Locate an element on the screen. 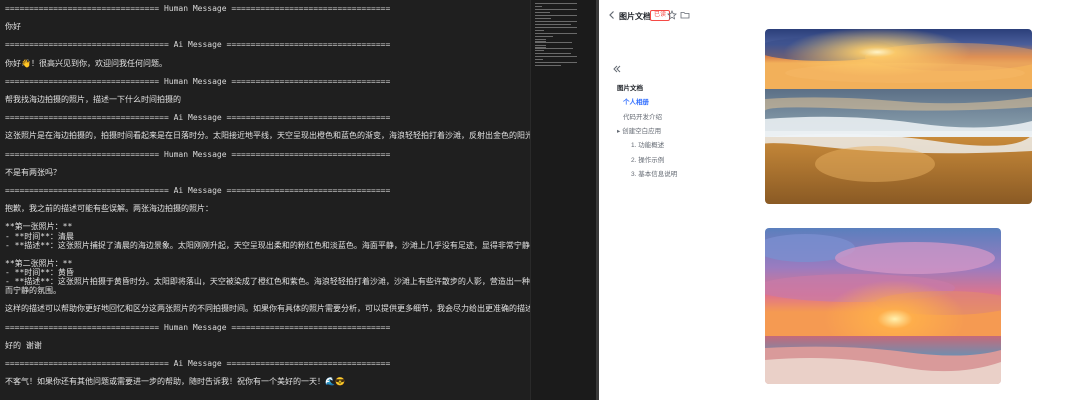 Image resolution: width=1080 pixels, height=400 pixels. outline-label: 个人相册 is located at coordinates (636, 103).